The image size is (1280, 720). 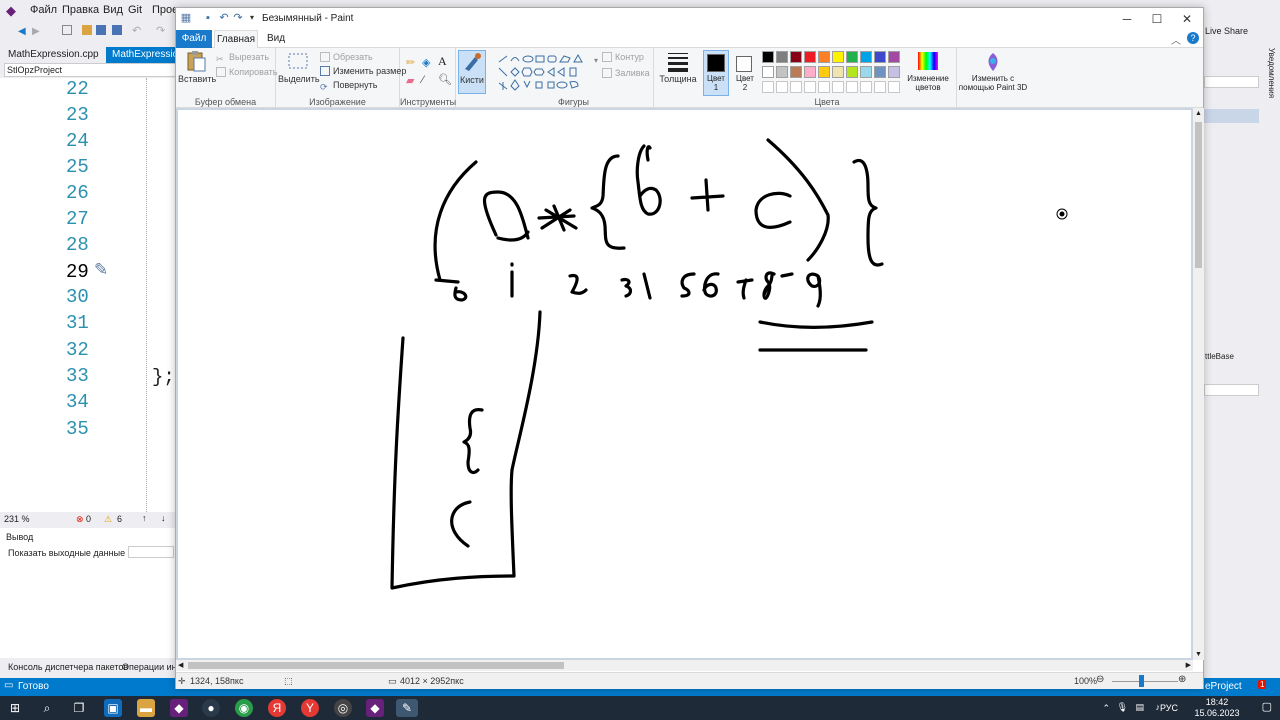 I want to click on paint-taskbar-icon: ✎, so click(x=407, y=708).